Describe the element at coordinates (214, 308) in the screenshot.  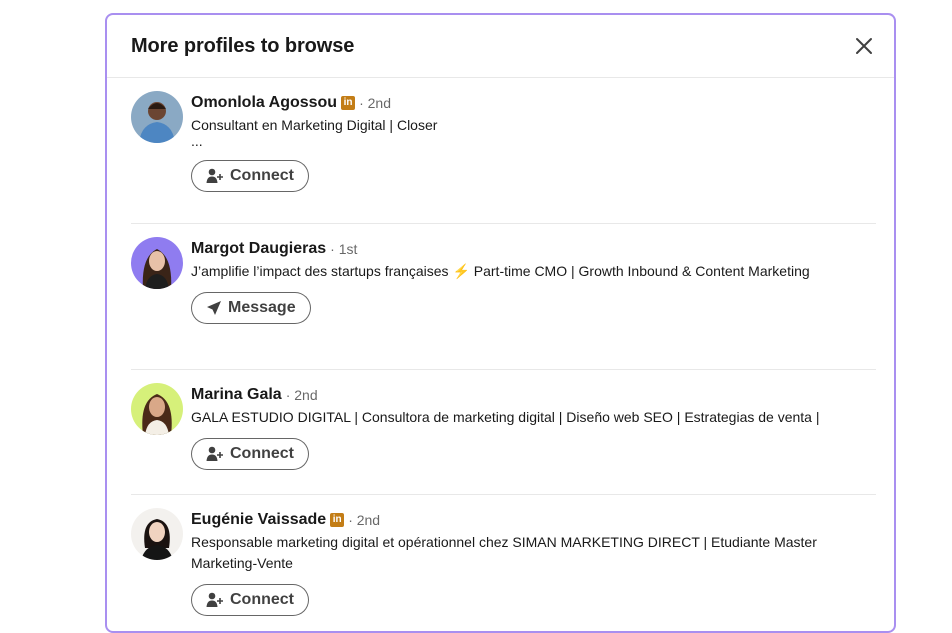
I see `send-icon` at that location.